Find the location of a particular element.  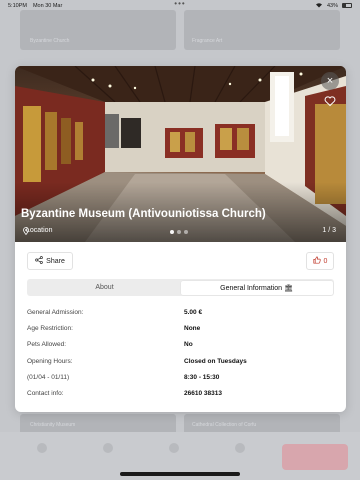

info-tab-switcher: About General Information 🏛 is located at coordinates (180, 287).